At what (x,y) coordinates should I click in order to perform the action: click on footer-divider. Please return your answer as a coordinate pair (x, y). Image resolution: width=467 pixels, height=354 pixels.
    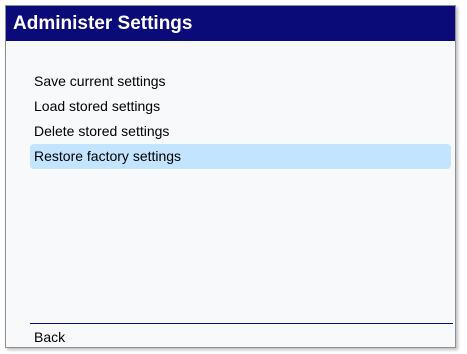
    Looking at the image, I should click on (241, 323).